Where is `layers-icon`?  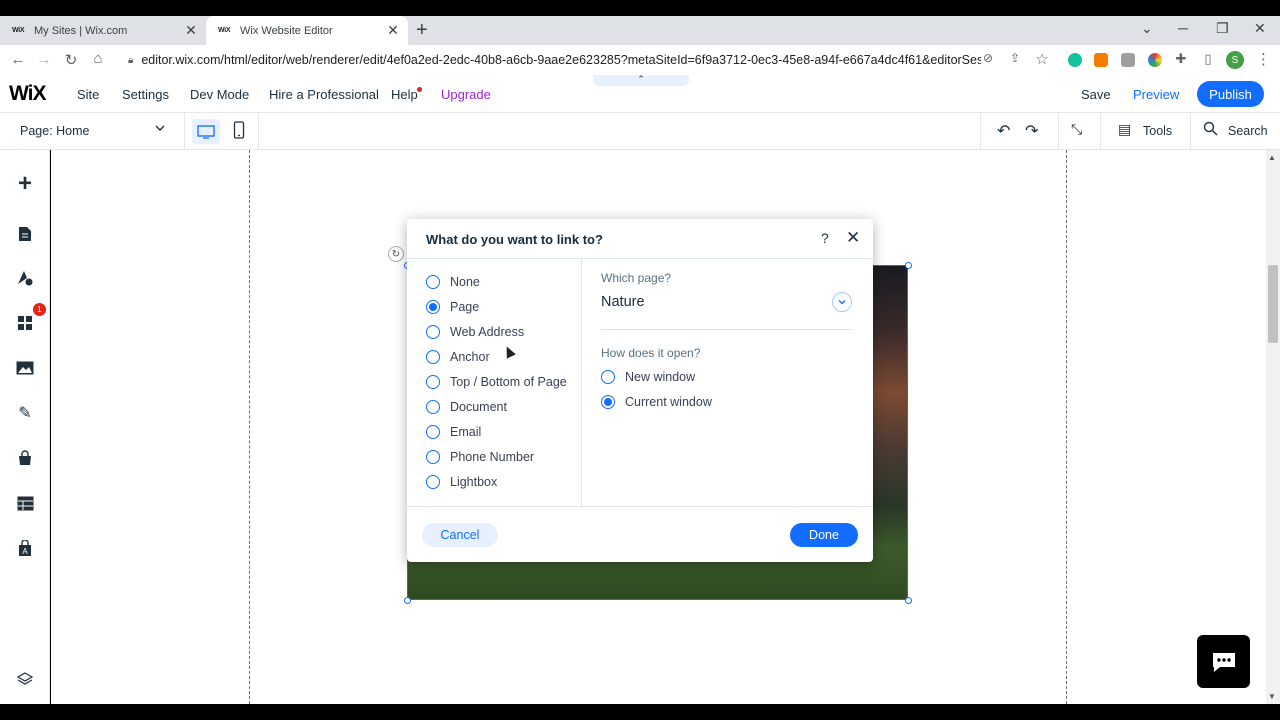 layers-icon is located at coordinates (25, 679).